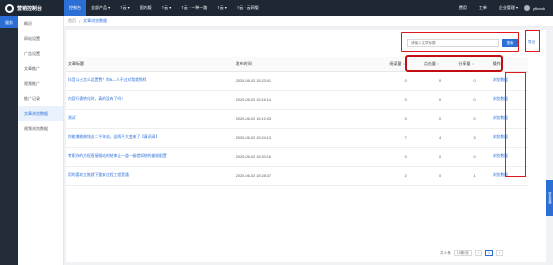  Describe the element at coordinates (113, 137) in the screenshot. I see `article-title-link: 你能增能做钱去二千年站，这两千大变来了【真讯网】` at that location.